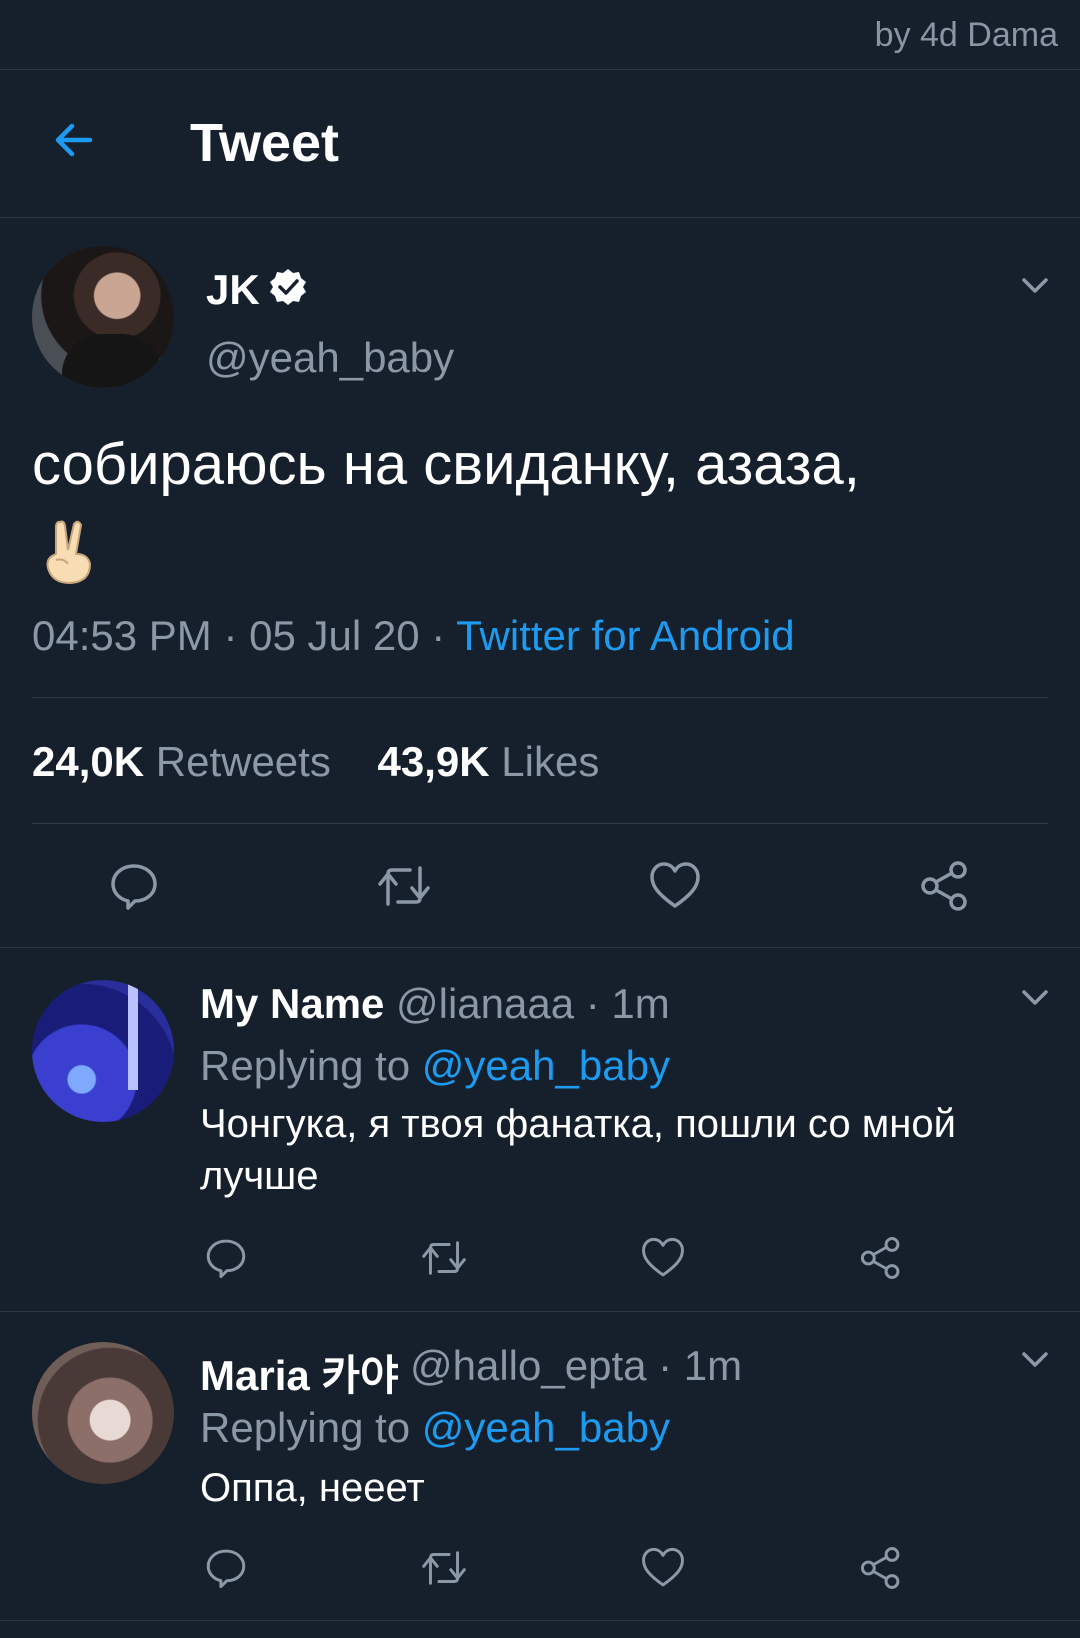 The image size is (1080, 1638). Describe the element at coordinates (540, 144) in the screenshot. I see `top-bar: Tweet` at that location.